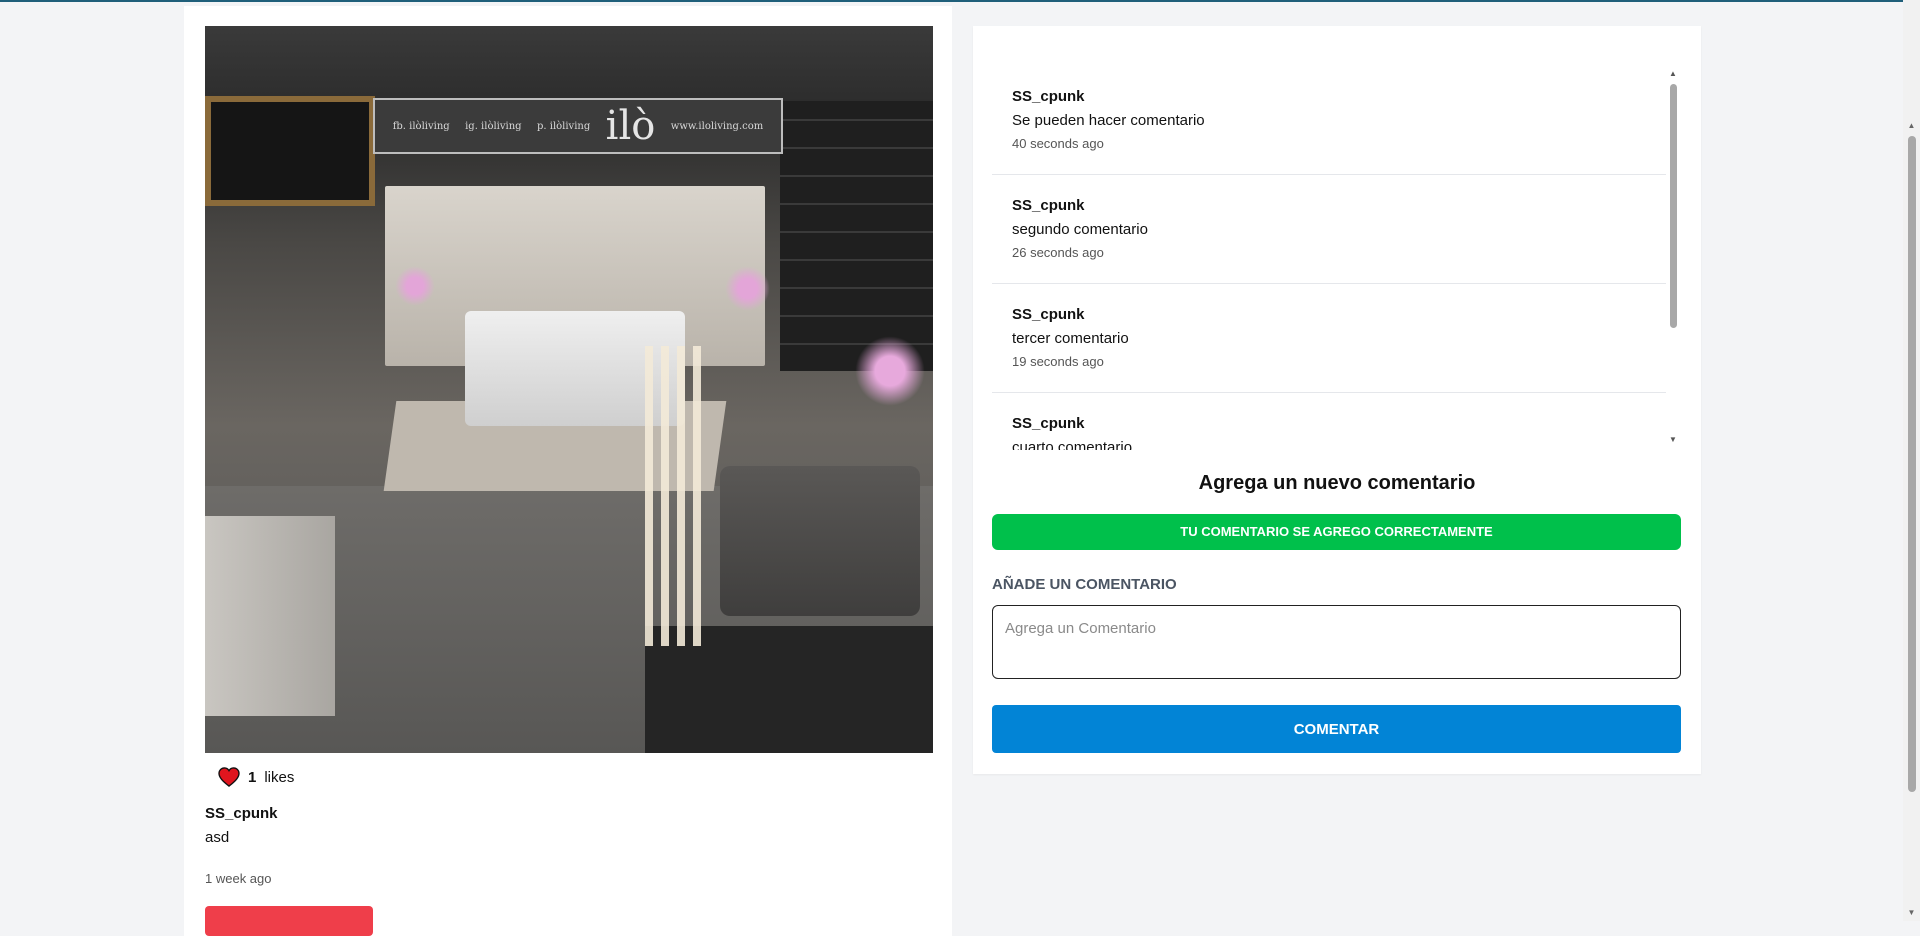 Image resolution: width=1920 pixels, height=936 pixels. Describe the element at coordinates (241, 813) in the screenshot. I see `post-username: SS_cpunk` at that location.